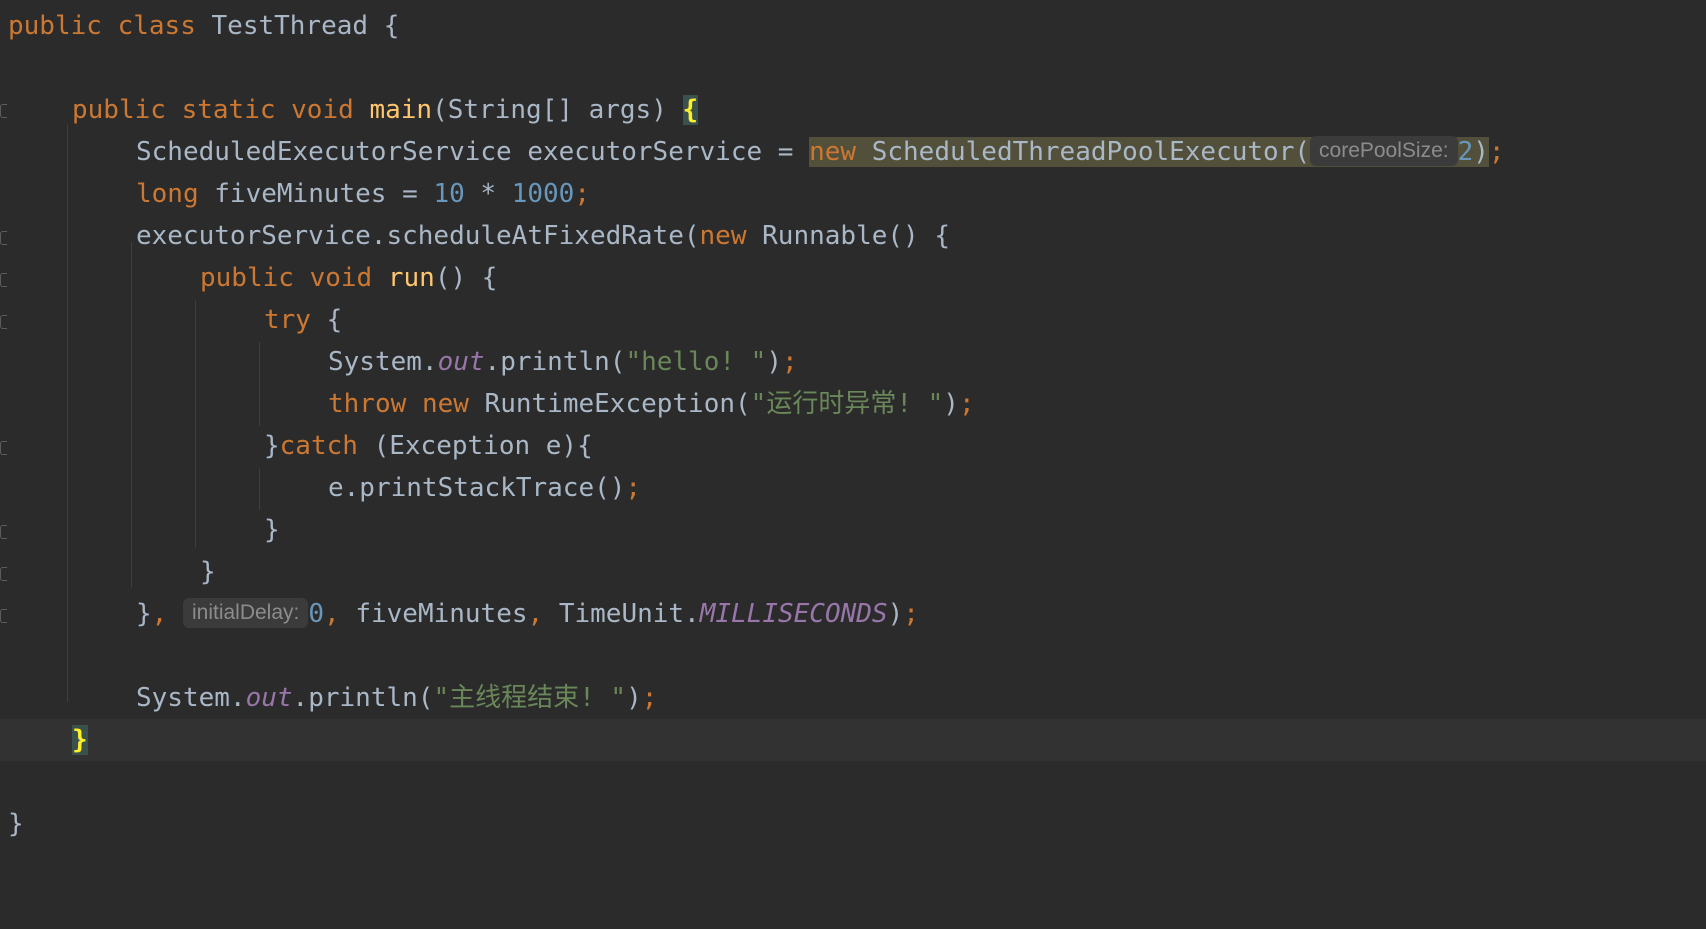  I want to click on string-token: "hello! ", so click(696, 362).